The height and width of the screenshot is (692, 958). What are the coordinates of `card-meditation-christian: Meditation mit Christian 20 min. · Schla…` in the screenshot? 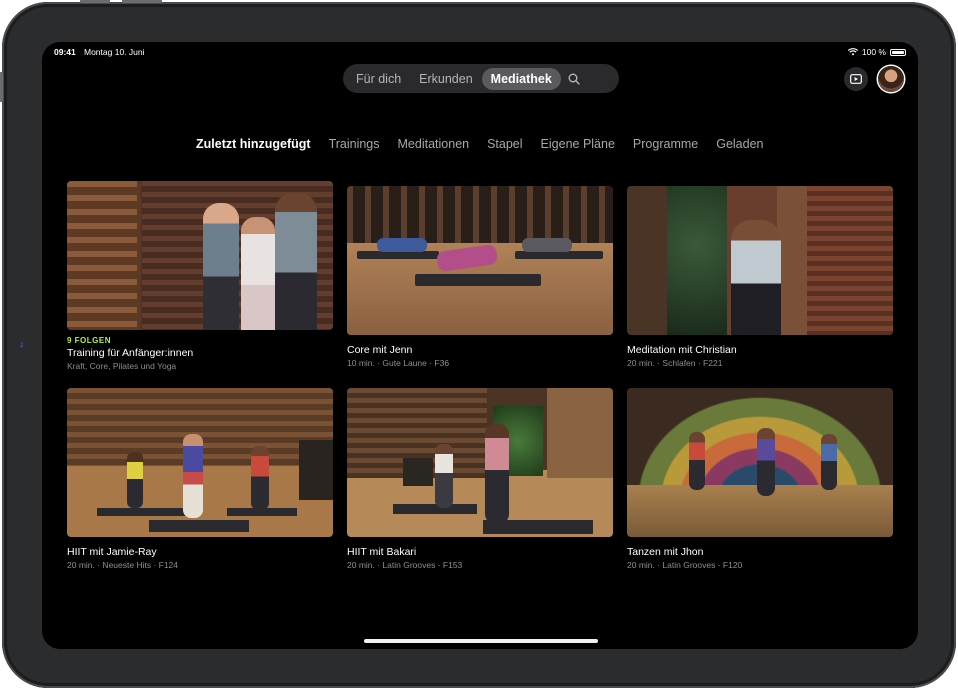 It's located at (760, 277).